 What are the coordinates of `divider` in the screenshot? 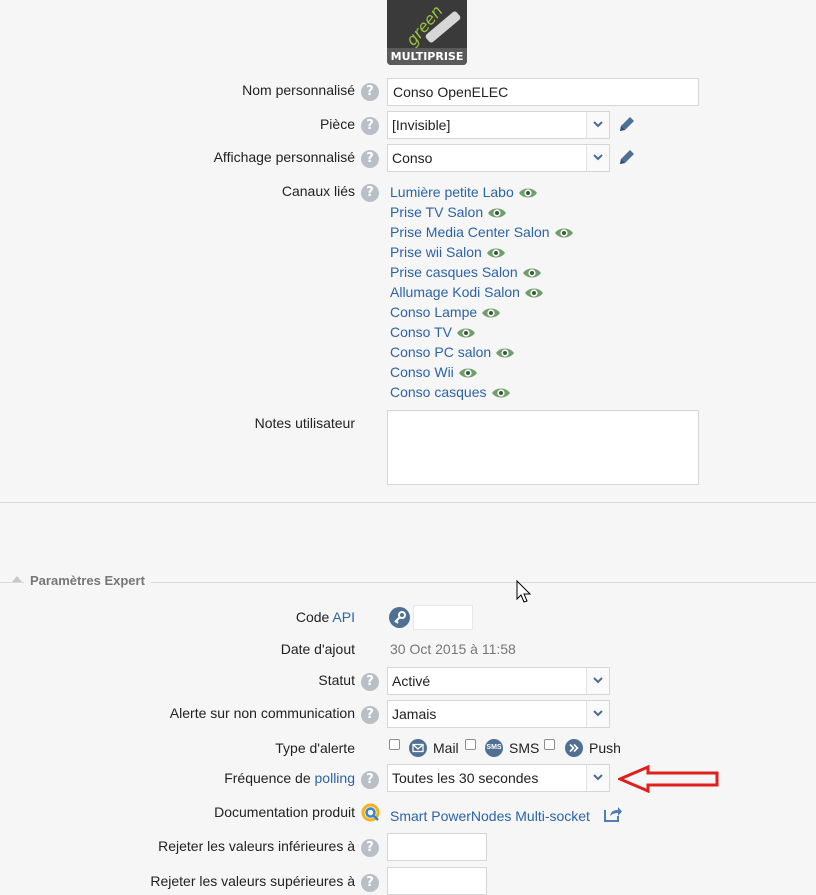 It's located at (408, 502).